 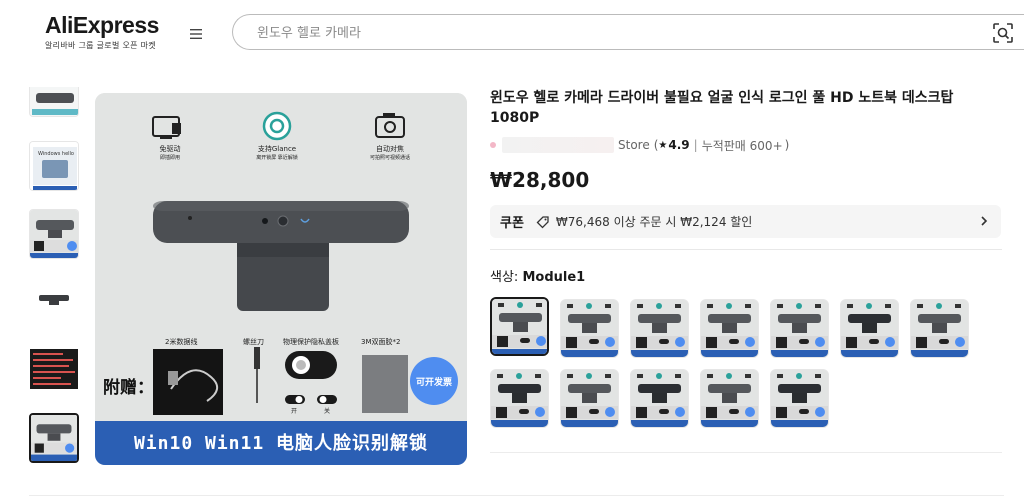 What do you see at coordinates (294, 411) in the screenshot?
I see `switch-open-label: 开` at bounding box center [294, 411].